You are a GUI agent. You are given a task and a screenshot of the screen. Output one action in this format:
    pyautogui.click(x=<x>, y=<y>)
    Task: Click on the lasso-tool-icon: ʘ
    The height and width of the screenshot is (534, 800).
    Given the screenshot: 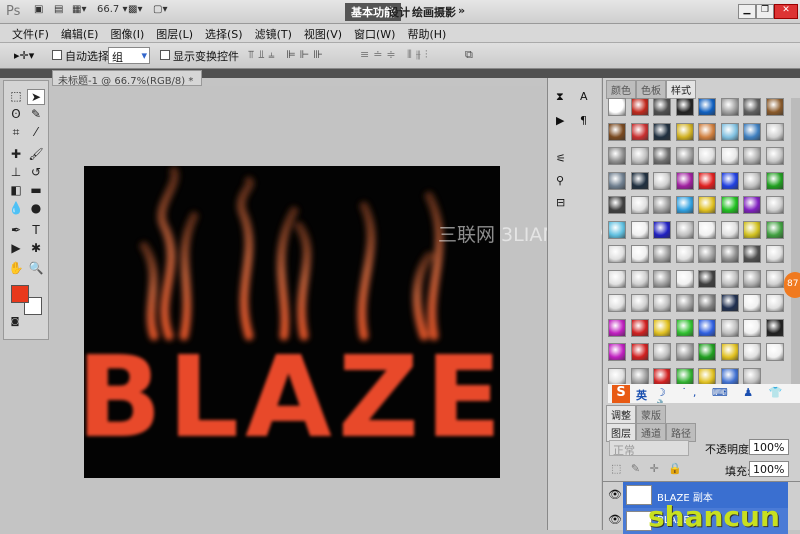 What is the action you would take?
    pyautogui.click(x=16, y=115)
    